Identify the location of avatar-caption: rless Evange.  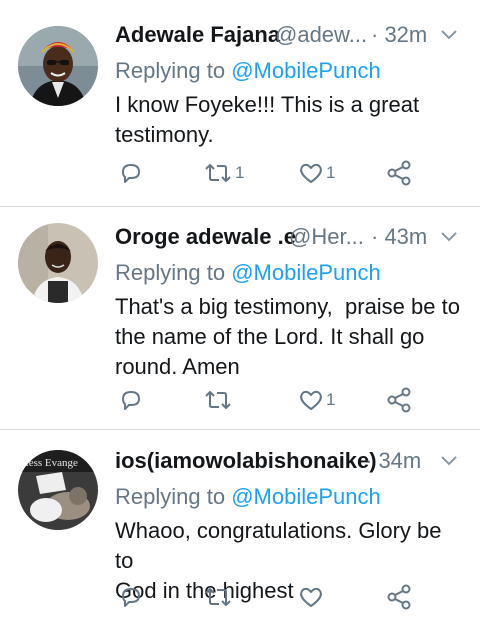
(50, 463).